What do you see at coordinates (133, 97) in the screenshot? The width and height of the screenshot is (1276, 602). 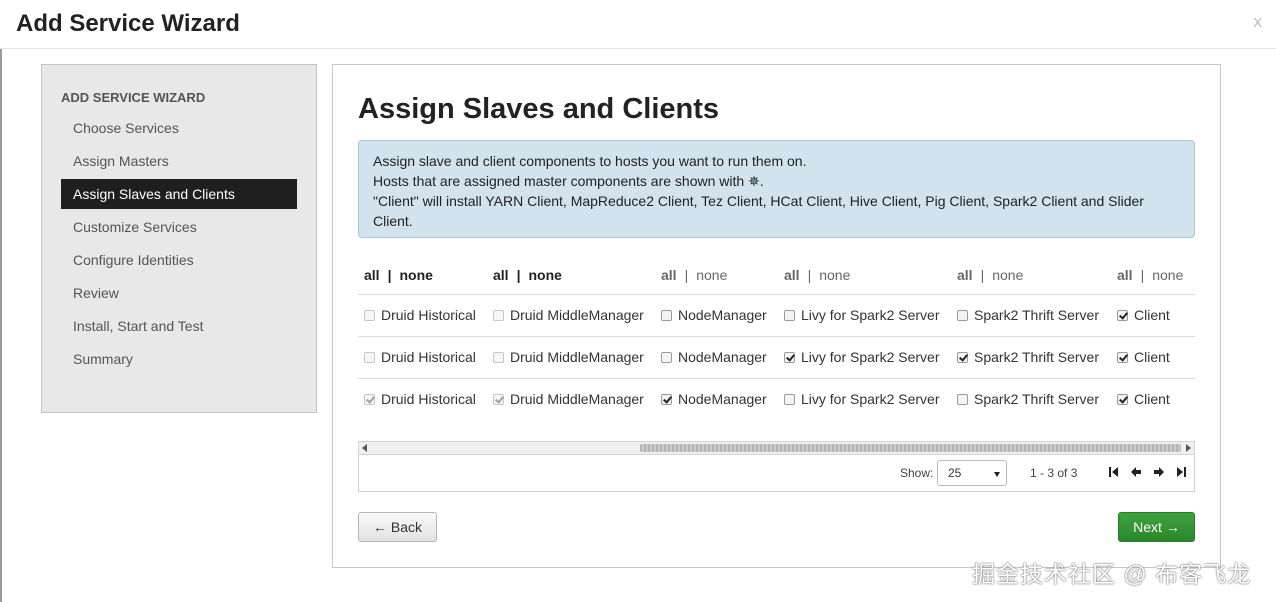 I see `sidebar-header: ADD SERVICE WIZARD` at bounding box center [133, 97].